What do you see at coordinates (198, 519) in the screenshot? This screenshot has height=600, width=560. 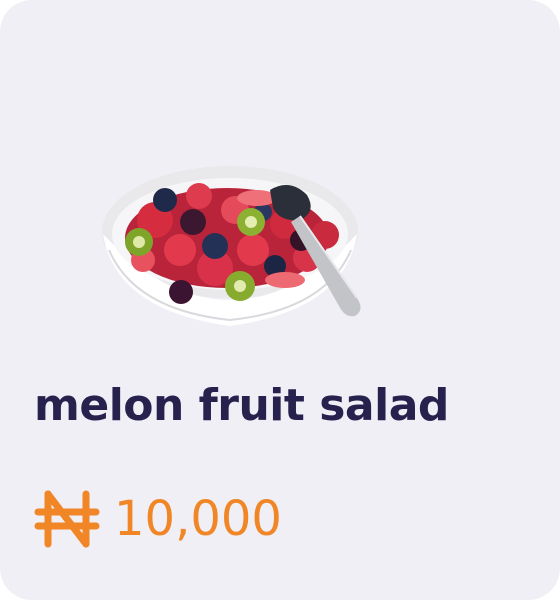 I see `price-amount: 10,000` at bounding box center [198, 519].